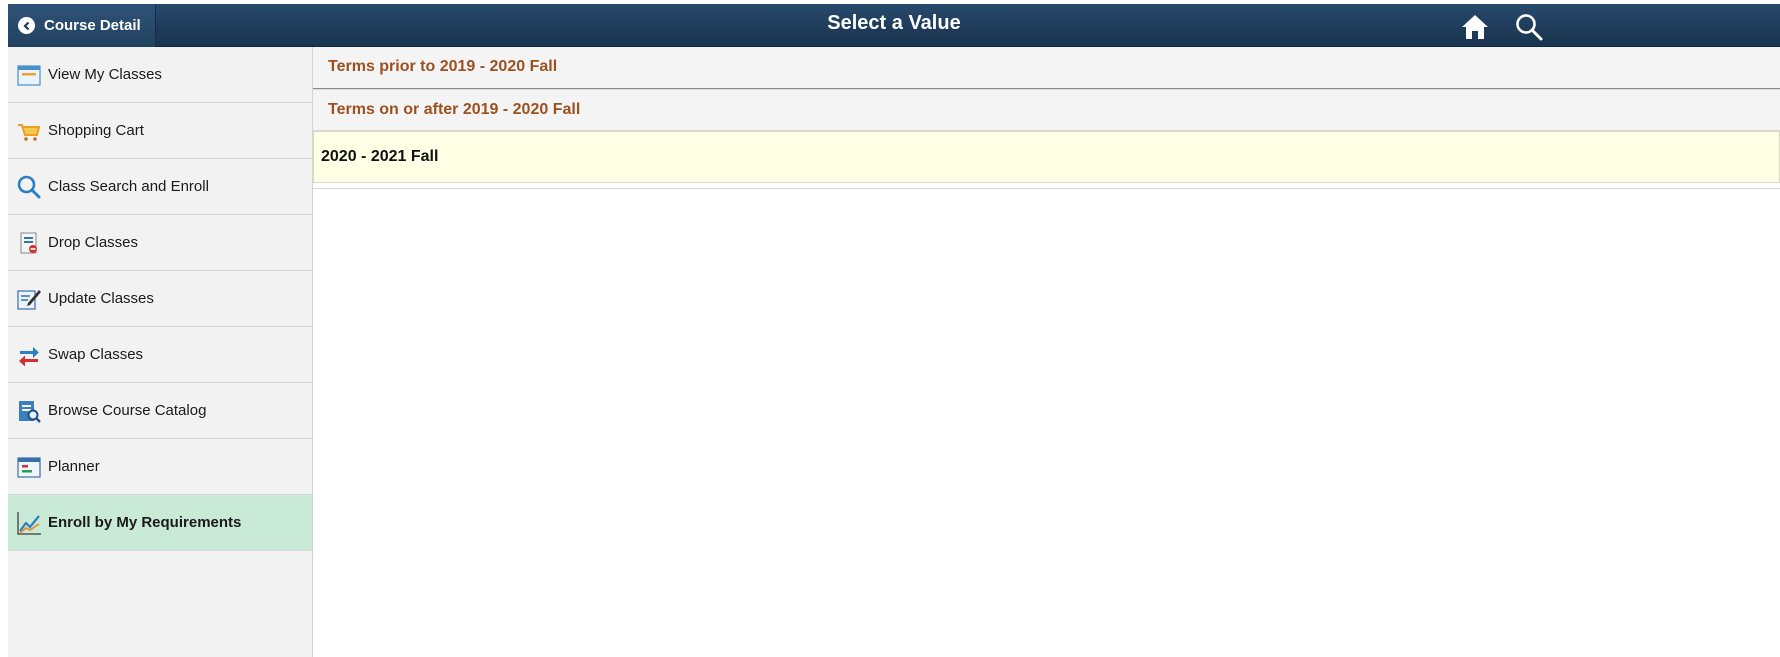 The width and height of the screenshot is (1780, 657). Describe the element at coordinates (1475, 27) in the screenshot. I see `home-icon` at that location.